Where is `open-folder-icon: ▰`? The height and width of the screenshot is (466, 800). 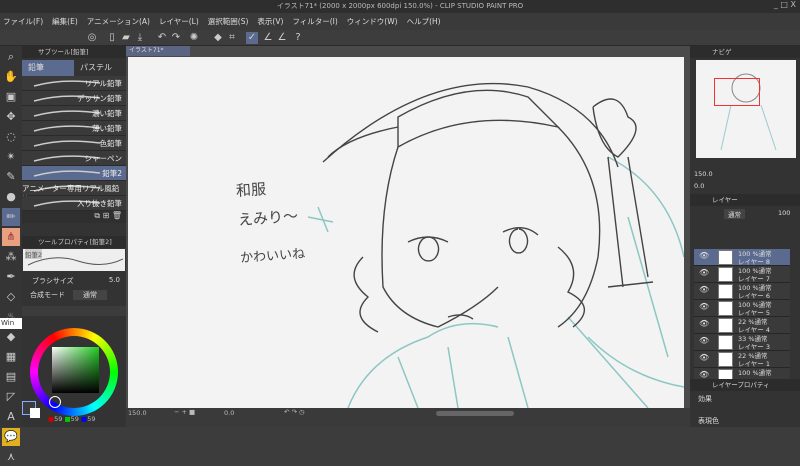 open-folder-icon: ▰ is located at coordinates (126, 38).